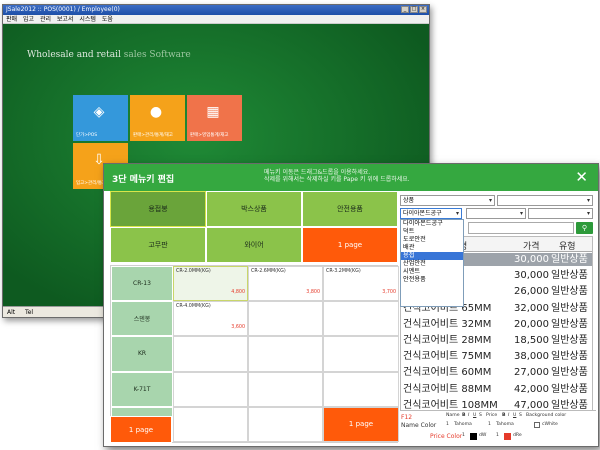 Image resolution: width=600 pixels, height=450 pixels. Describe the element at coordinates (584, 228) in the screenshot. I see `search-icon: ⚲` at that location.